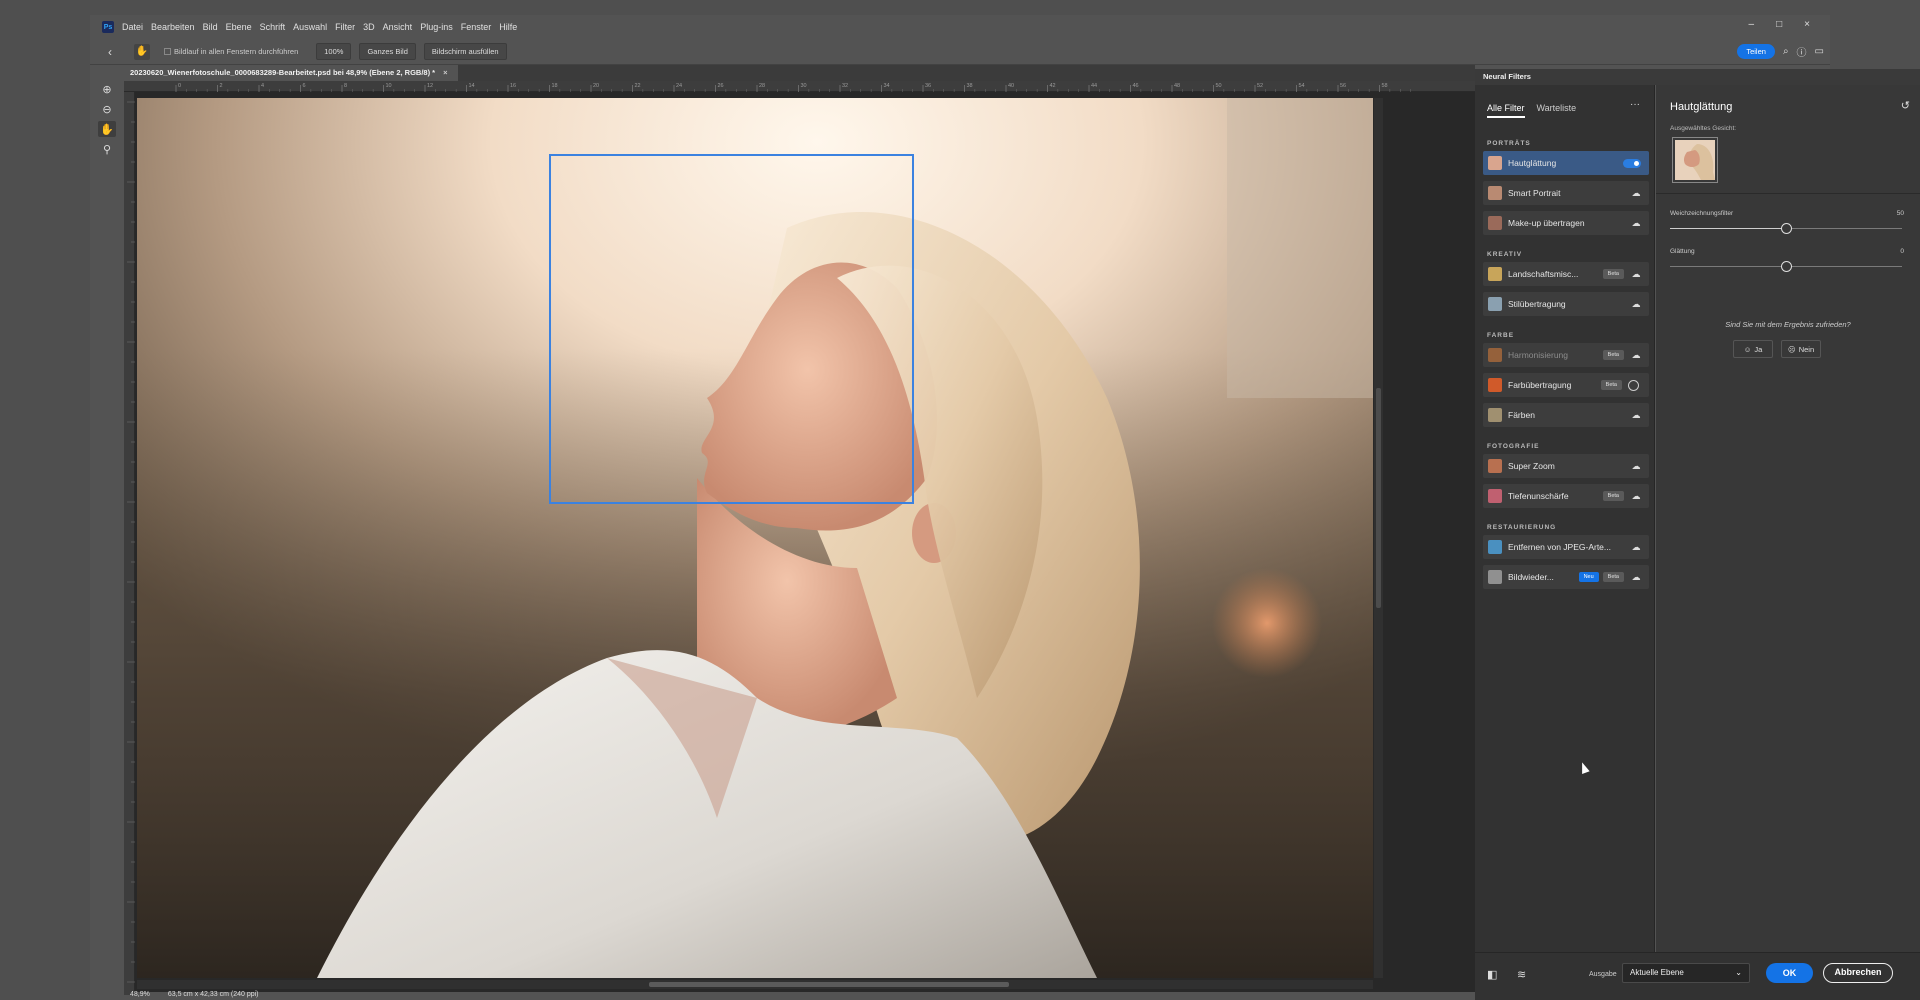 The width and height of the screenshot is (1920, 1000). I want to click on ruler-tick-label: 32, so click(845, 86).